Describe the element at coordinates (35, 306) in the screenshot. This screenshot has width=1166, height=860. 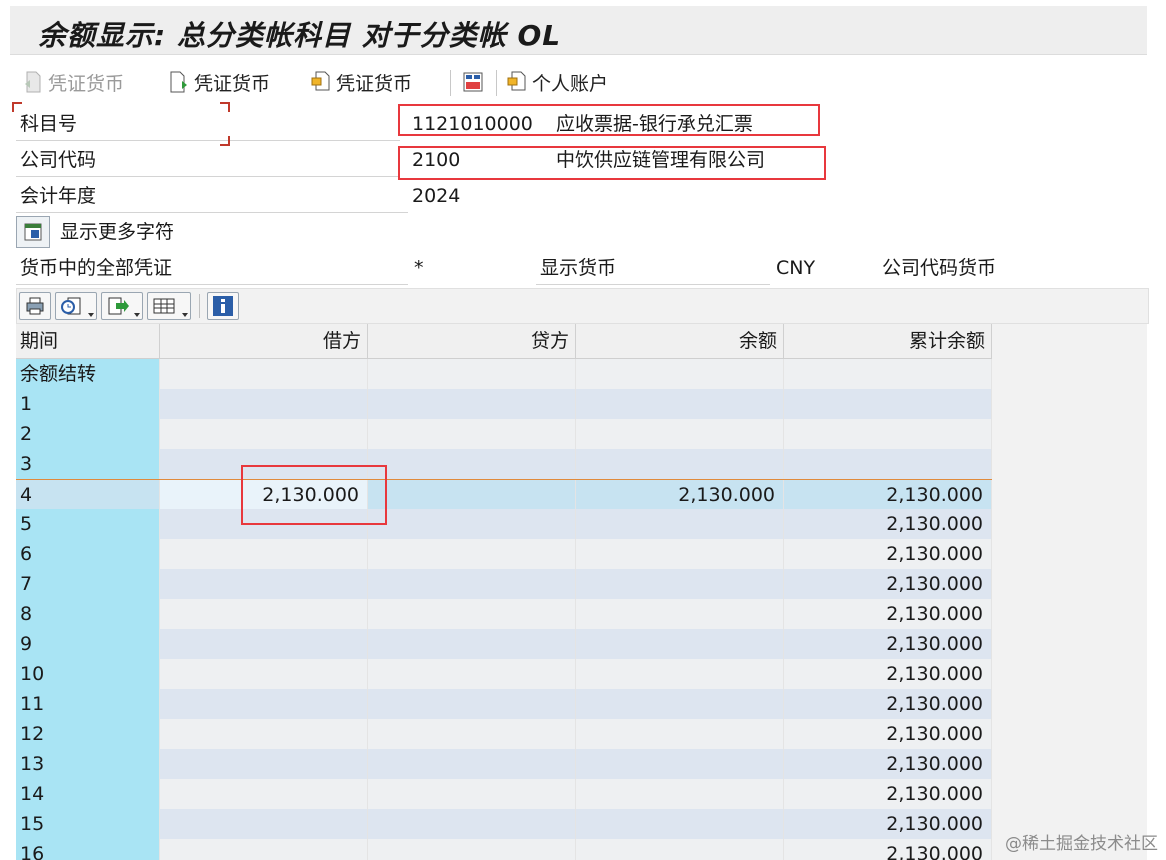
I see `print-button` at that location.